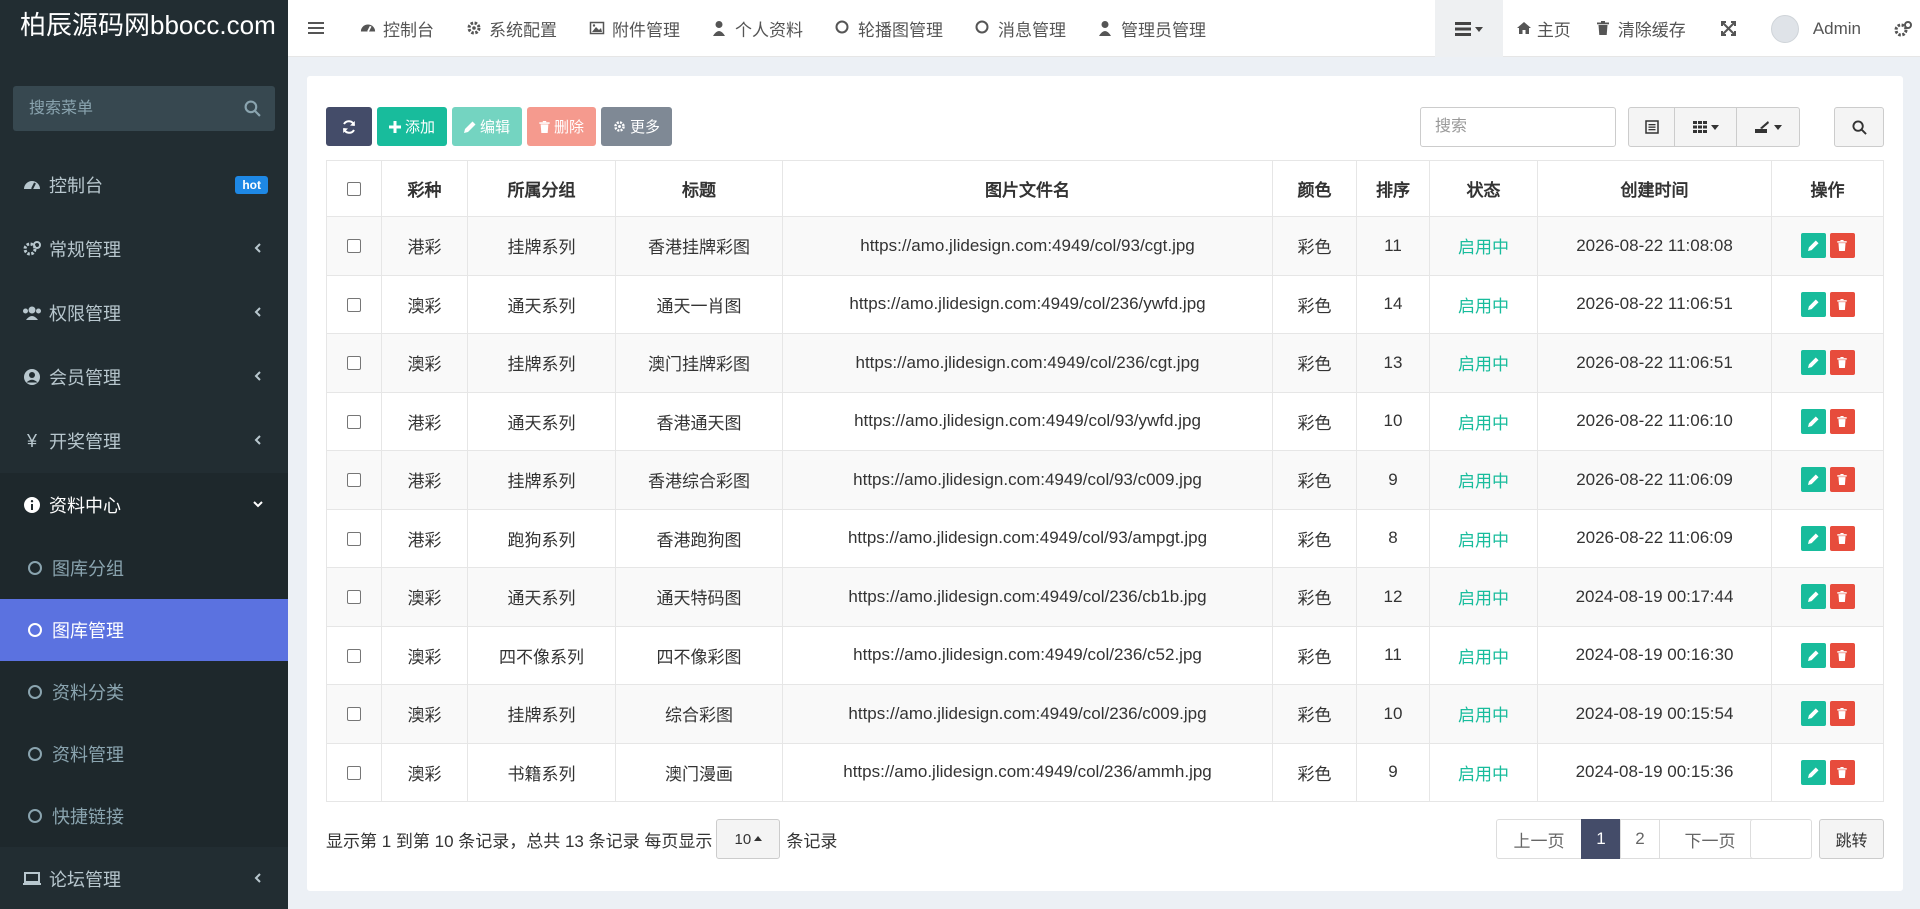  I want to click on pencil-icon, so click(1813, 714).